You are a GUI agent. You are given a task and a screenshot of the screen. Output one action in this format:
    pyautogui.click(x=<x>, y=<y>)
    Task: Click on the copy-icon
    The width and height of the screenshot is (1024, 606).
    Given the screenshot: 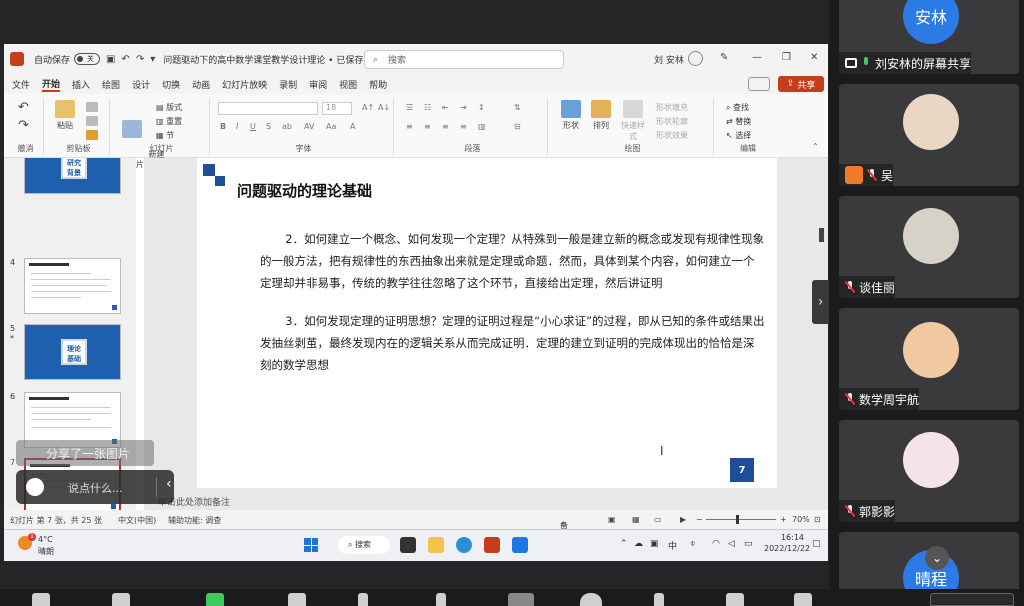 What is the action you would take?
    pyautogui.click(x=92, y=121)
    